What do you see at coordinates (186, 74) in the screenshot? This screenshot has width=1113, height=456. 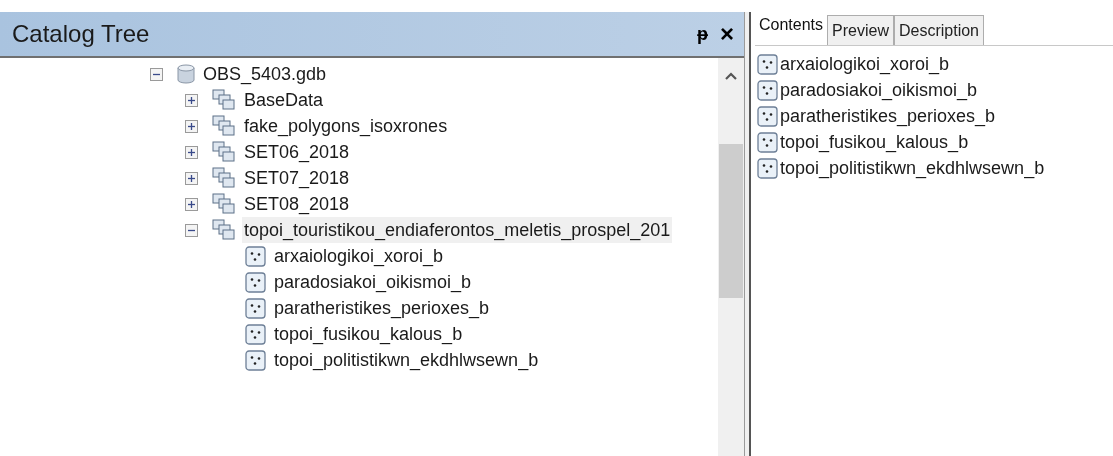 I see `cylinder-icon` at bounding box center [186, 74].